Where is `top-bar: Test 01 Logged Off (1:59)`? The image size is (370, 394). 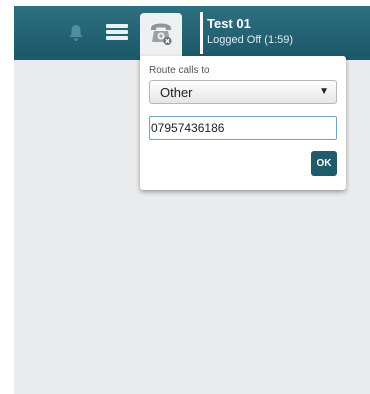 top-bar: Test 01 Logged Off (1:59) is located at coordinates (192, 33).